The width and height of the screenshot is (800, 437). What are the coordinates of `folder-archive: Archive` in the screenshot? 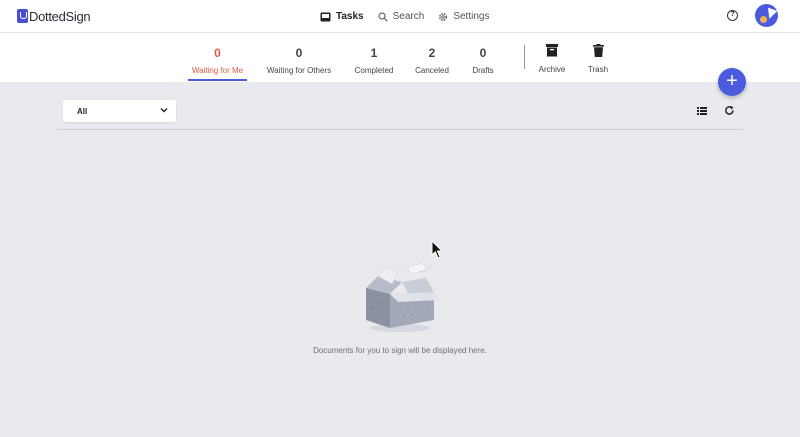 It's located at (552, 58).